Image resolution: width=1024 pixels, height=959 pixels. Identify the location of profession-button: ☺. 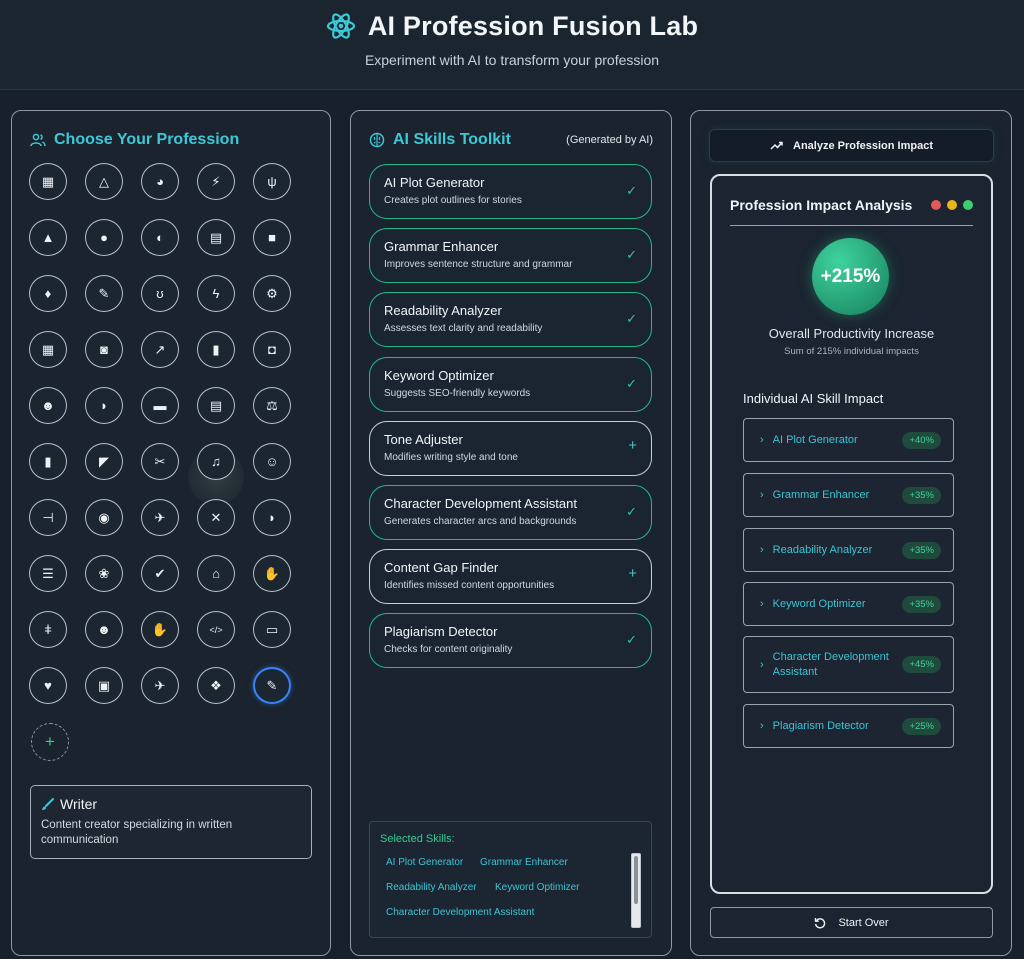
(272, 461).